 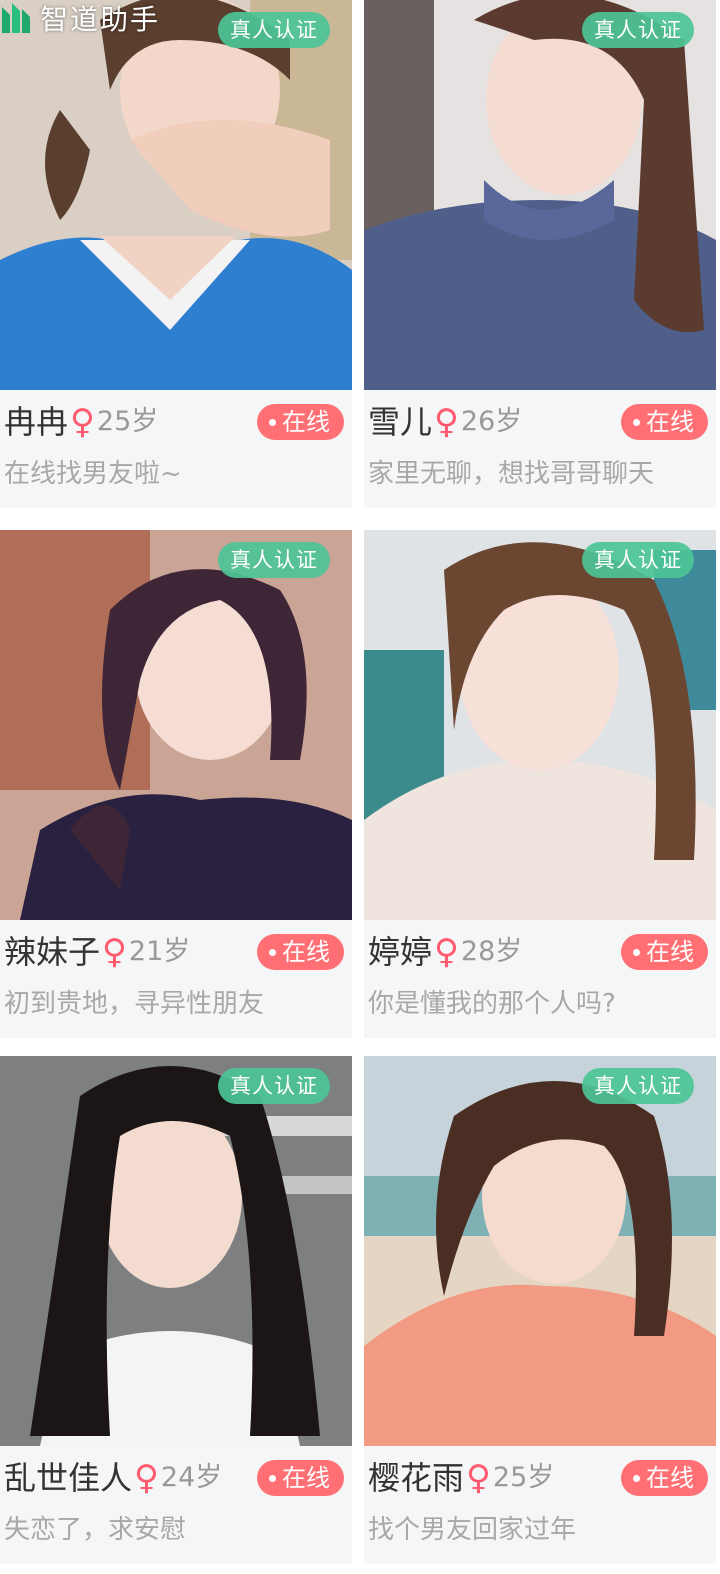 I want to click on profile-age: 24岁, so click(x=191, y=1477).